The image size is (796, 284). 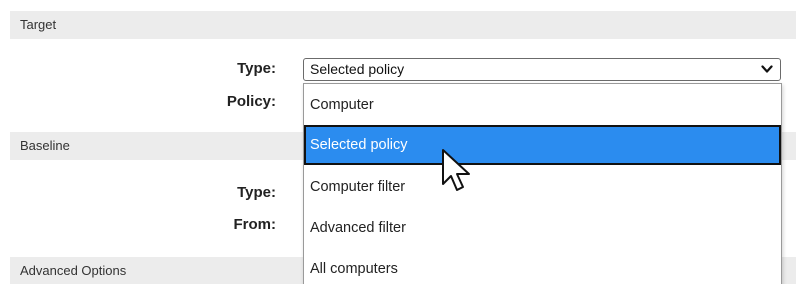 I want to click on baseline-from-label: From:, so click(x=255, y=224).